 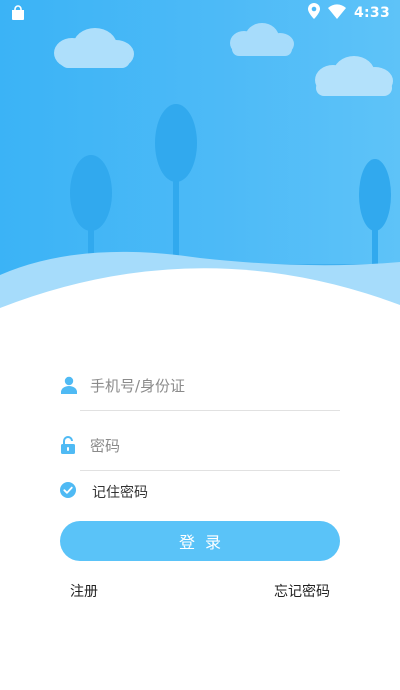 I want to click on check-circle-icon, so click(x=68, y=490).